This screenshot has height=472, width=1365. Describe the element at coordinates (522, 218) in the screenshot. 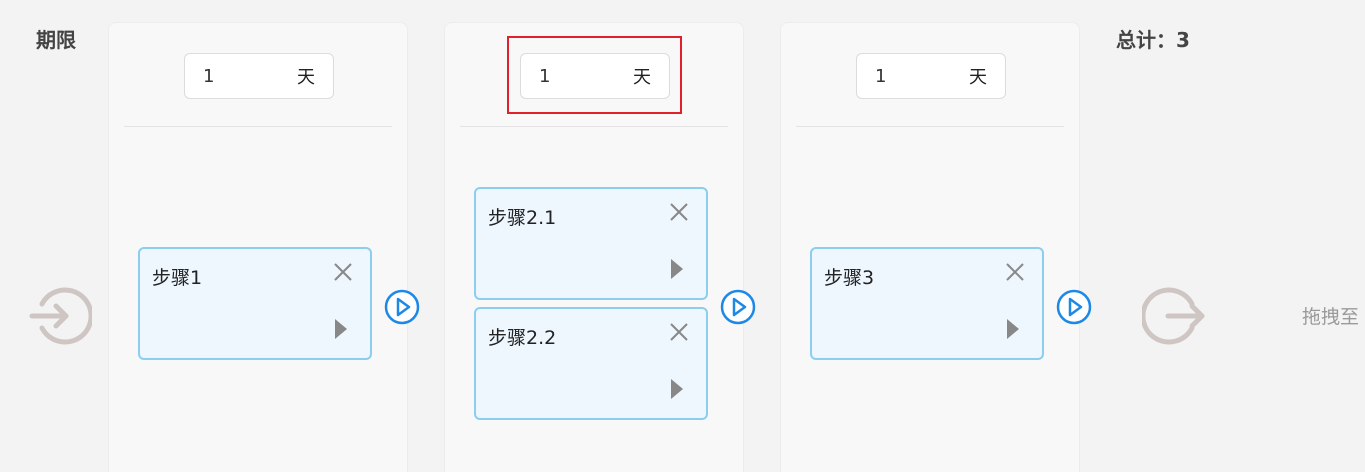

I see `step-title: 步骤2.1` at that location.